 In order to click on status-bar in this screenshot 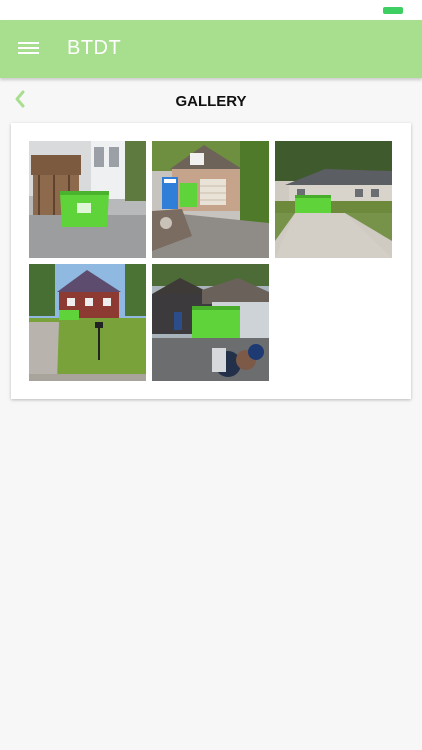, I will do `click(211, 10)`.